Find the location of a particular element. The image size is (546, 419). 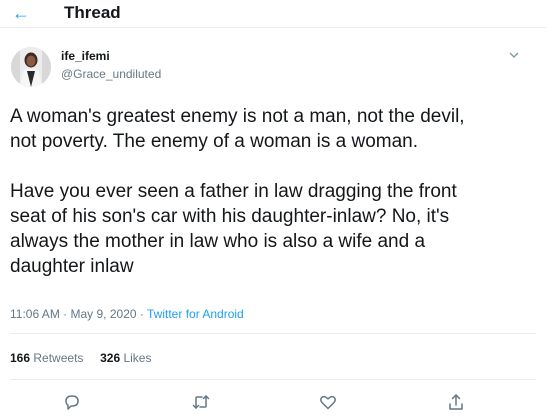

share-icon is located at coordinates (456, 402).